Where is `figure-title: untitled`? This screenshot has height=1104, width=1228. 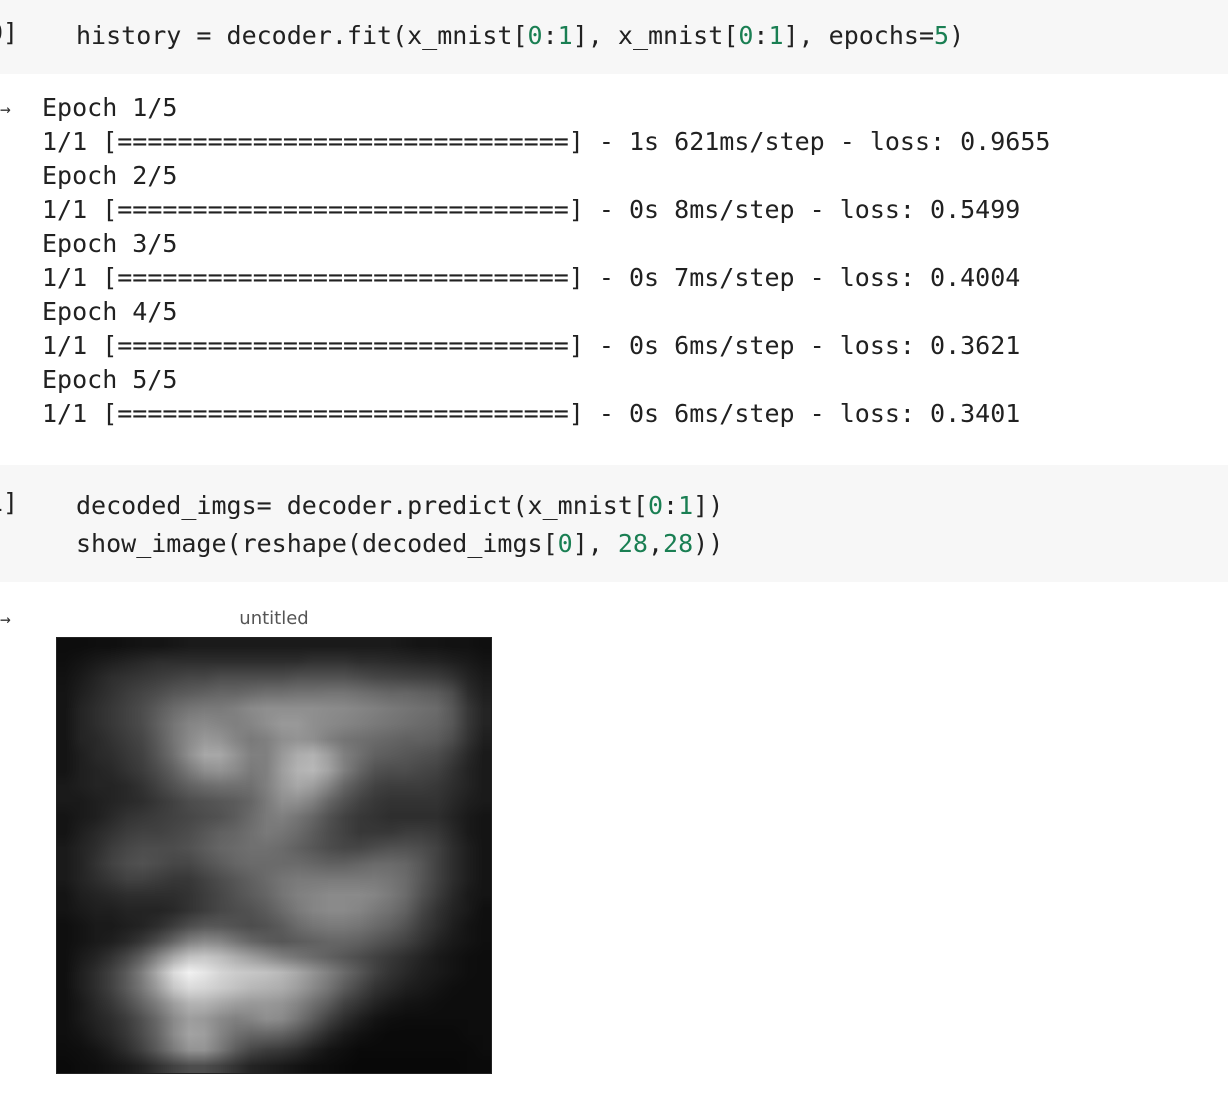
figure-title: untitled is located at coordinates (274, 618).